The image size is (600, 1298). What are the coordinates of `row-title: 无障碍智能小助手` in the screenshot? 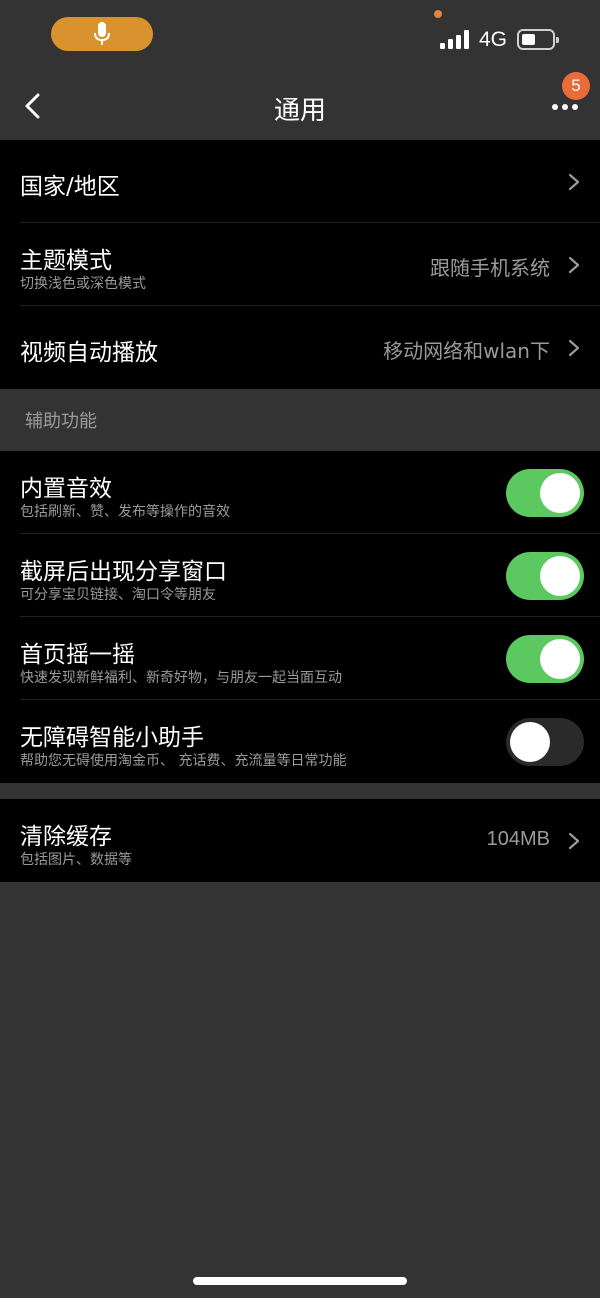 It's located at (112, 738).